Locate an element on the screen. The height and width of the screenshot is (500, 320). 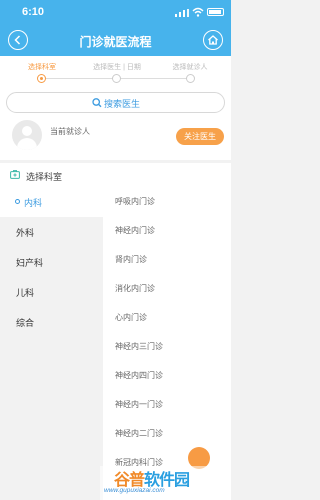
home-icon is located at coordinates (213, 40).